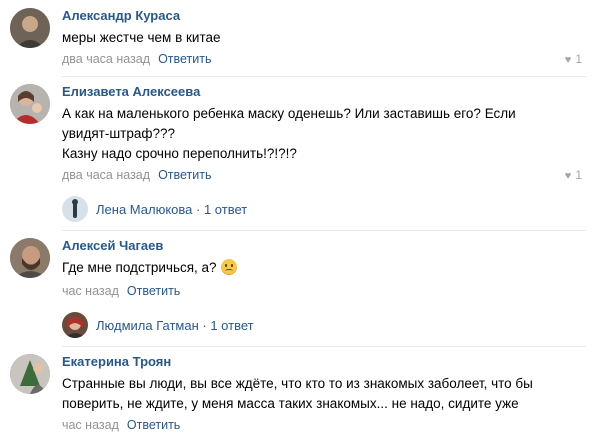  What do you see at coordinates (131, 91) in the screenshot?
I see `comment-author: Елизавета Алексеева` at bounding box center [131, 91].